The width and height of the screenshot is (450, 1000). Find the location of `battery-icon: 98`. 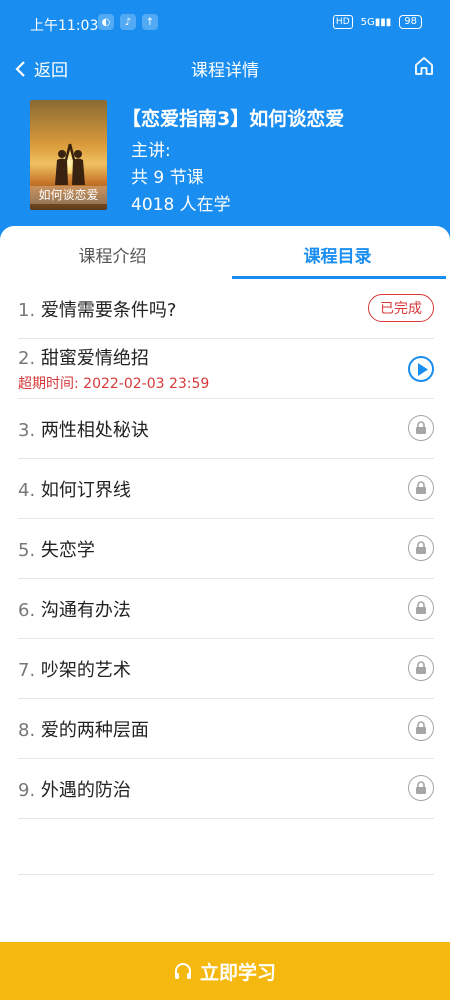

battery-icon: 98 is located at coordinates (410, 22).